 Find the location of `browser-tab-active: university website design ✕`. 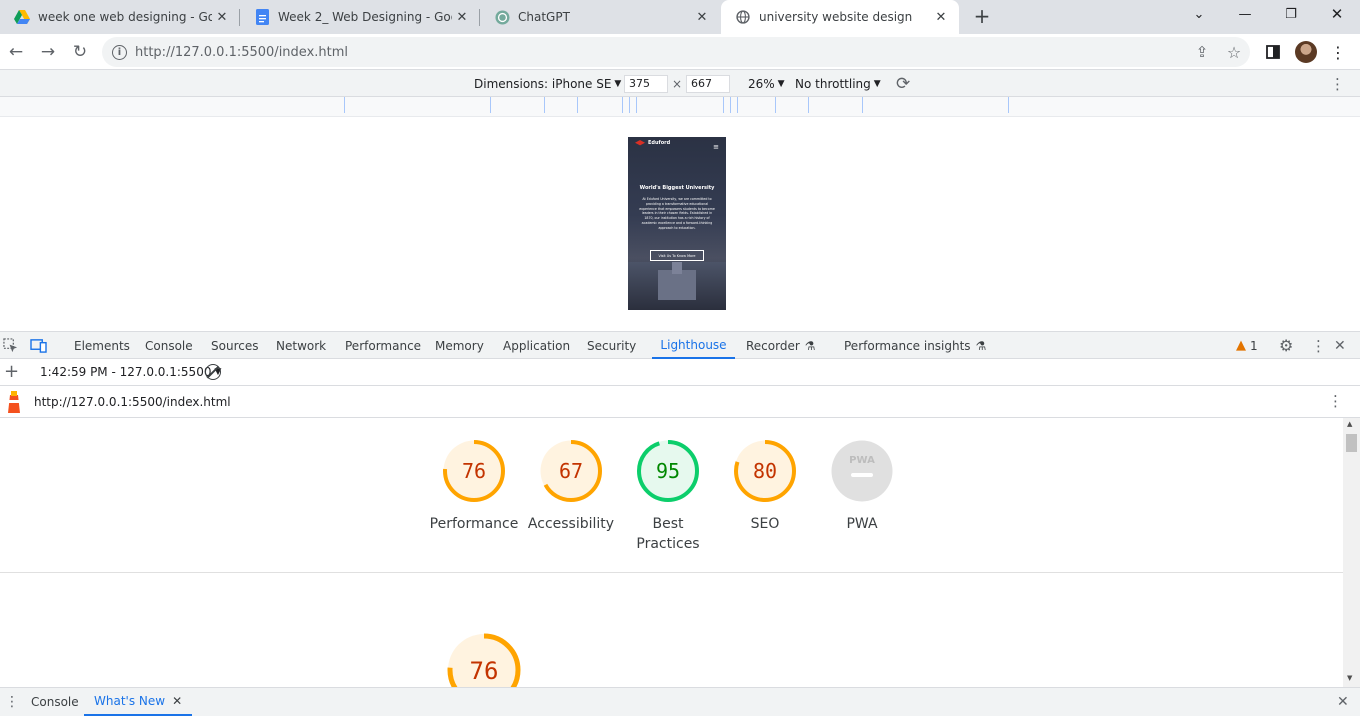

browser-tab-active: university website design ✕ is located at coordinates (840, 17).